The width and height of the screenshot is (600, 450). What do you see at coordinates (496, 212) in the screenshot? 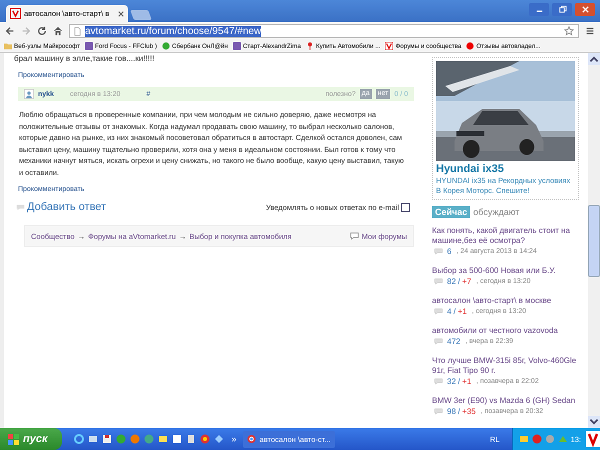
I see `section-title: обсуждают` at bounding box center [496, 212].